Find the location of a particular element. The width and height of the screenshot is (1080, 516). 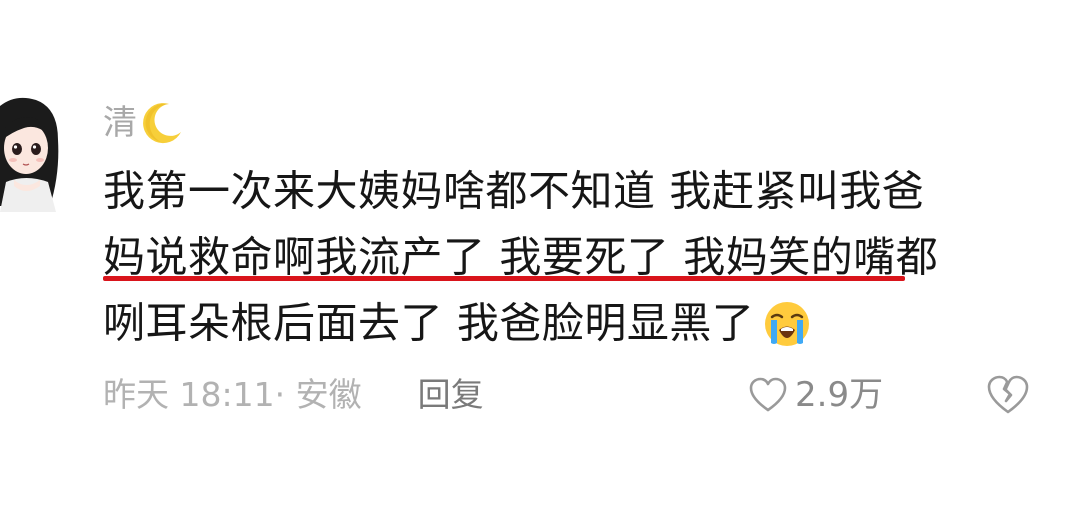

reply-button: 回复 is located at coordinates (451, 395).